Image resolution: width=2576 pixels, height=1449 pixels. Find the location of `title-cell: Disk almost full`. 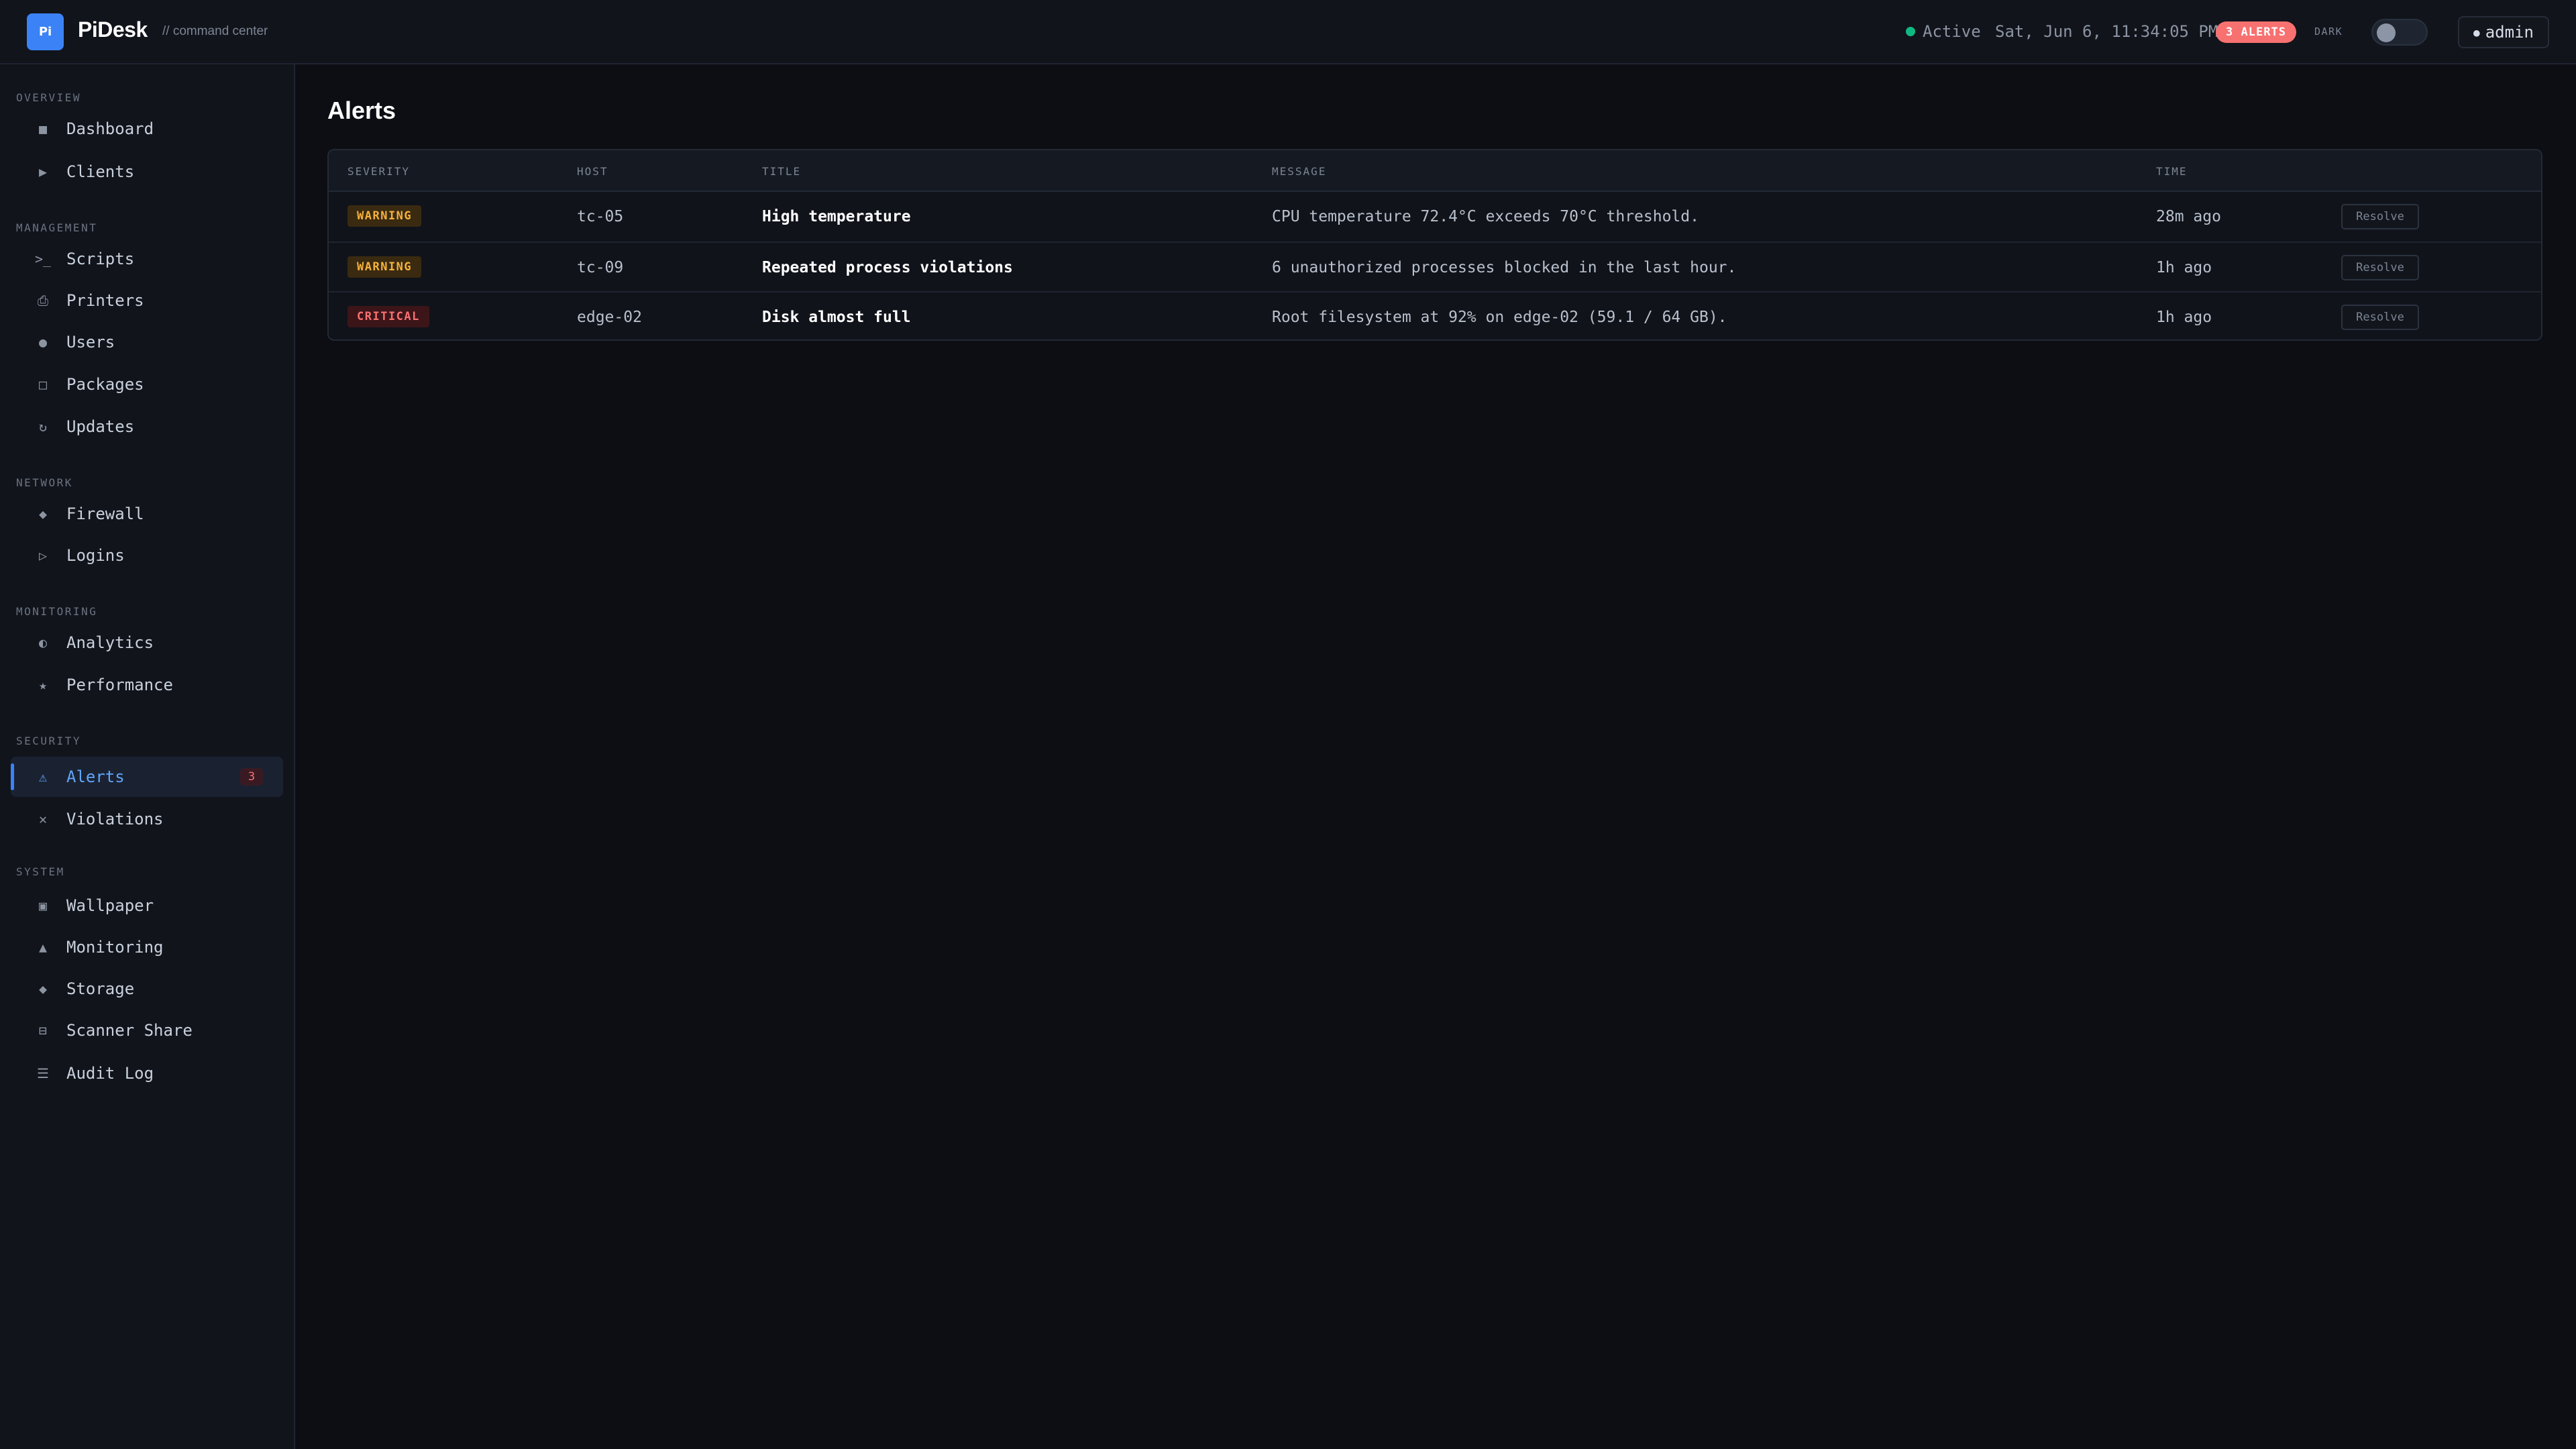

title-cell: Disk almost full is located at coordinates (836, 317).